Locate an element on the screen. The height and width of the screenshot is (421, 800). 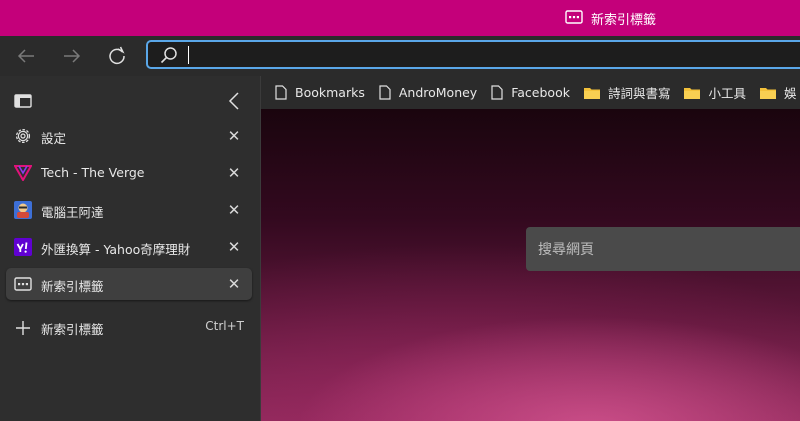
bookmark-item: AndroMoney is located at coordinates (428, 92).